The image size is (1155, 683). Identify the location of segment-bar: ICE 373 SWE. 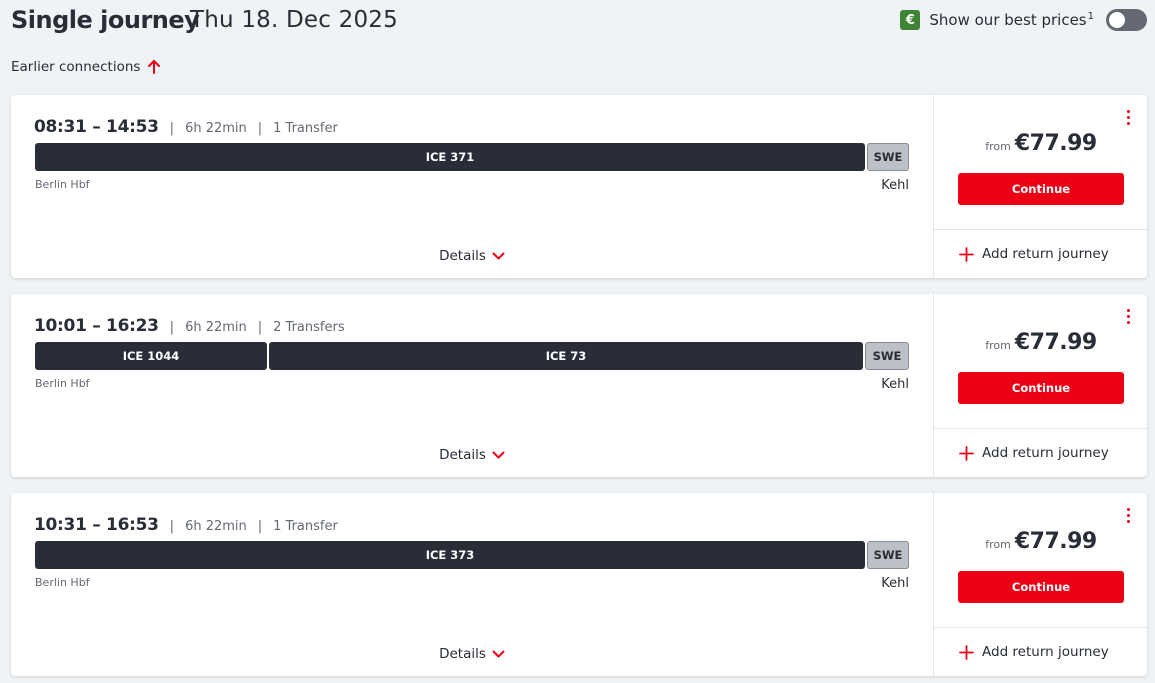
(472, 555).